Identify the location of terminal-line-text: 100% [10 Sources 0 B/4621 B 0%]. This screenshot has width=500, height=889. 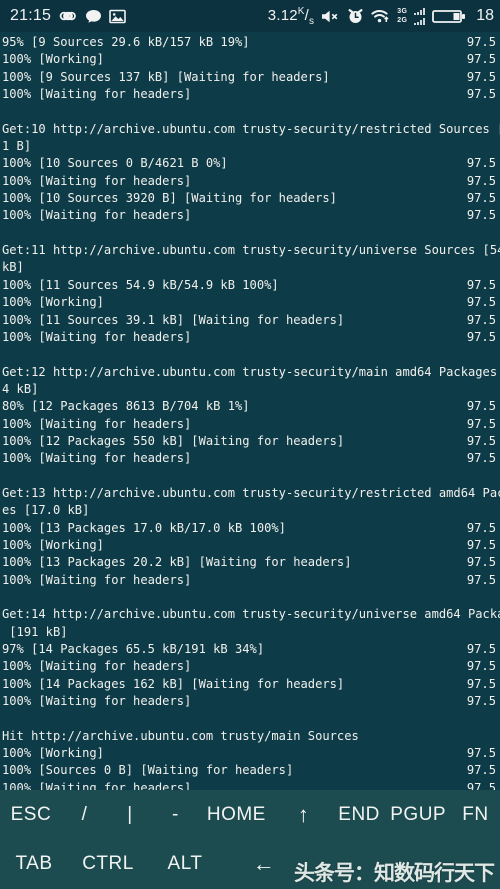
(115, 163).